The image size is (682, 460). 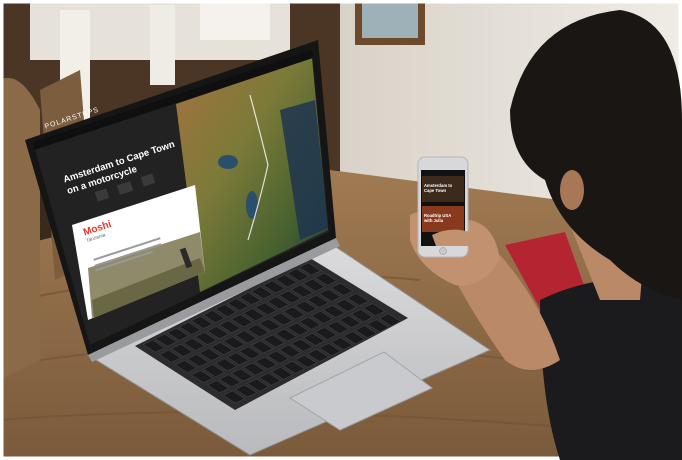 I want to click on phone-card-2-text: Roadtrip USA with Julia, so click(x=437, y=218).